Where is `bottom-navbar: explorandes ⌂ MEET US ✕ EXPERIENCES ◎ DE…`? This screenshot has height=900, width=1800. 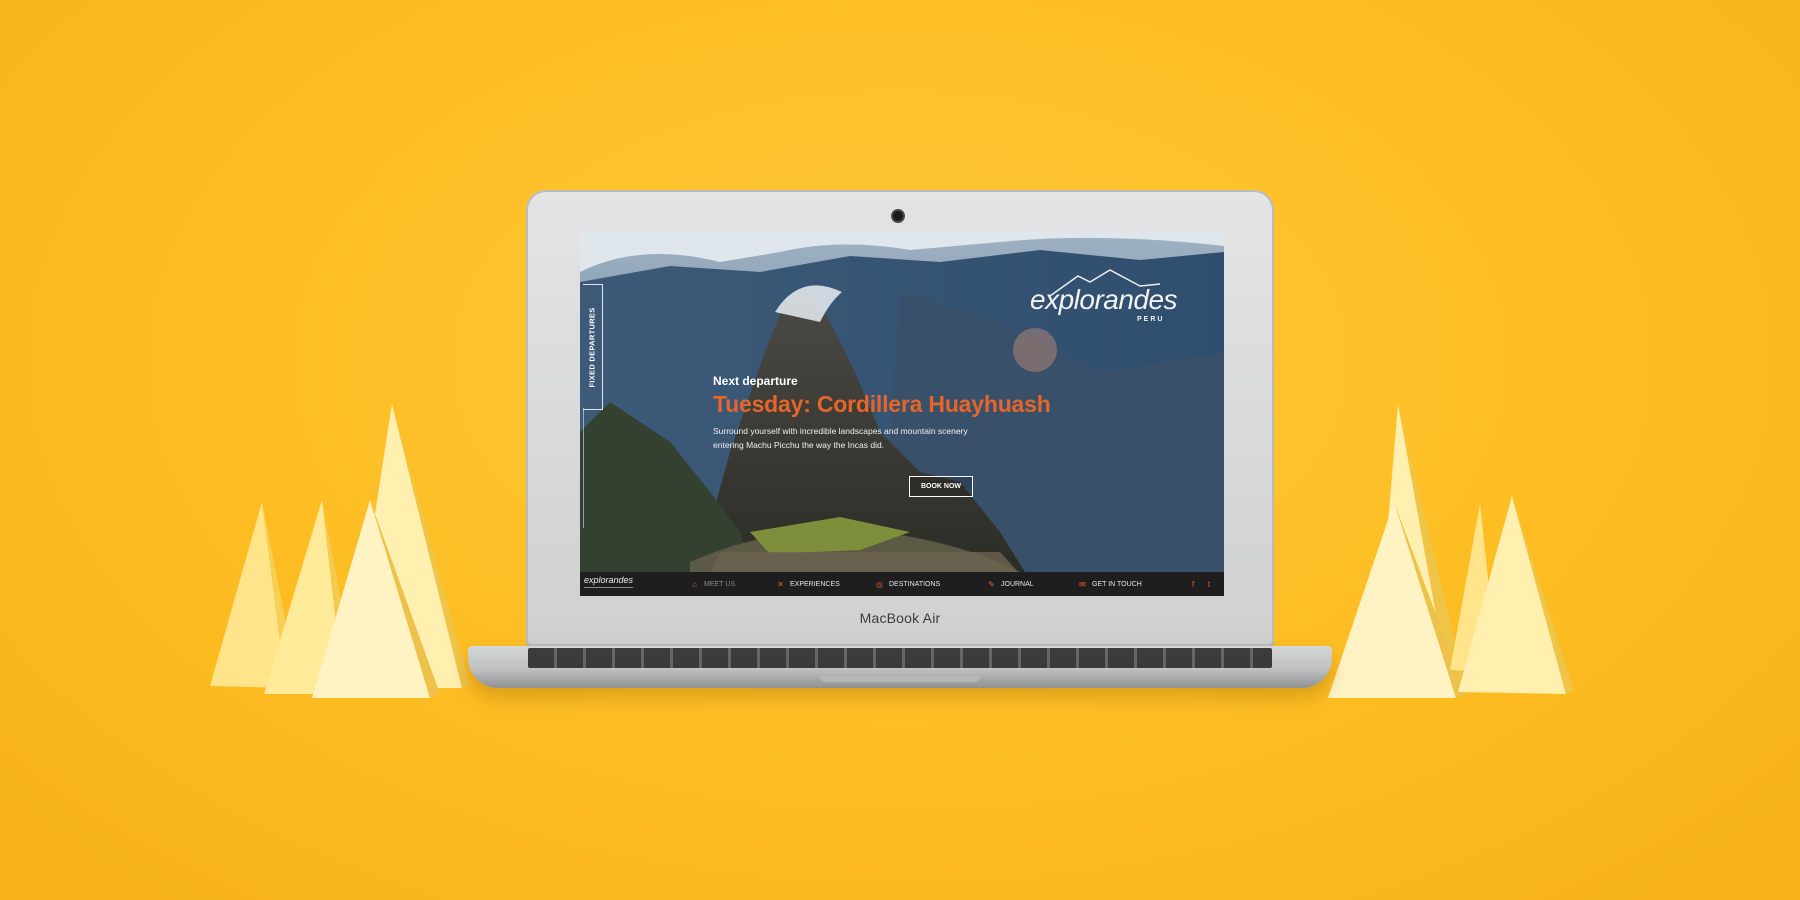 bottom-navbar: explorandes ⌂ MEET US ✕ EXPERIENCES ◎ DE… is located at coordinates (902, 584).